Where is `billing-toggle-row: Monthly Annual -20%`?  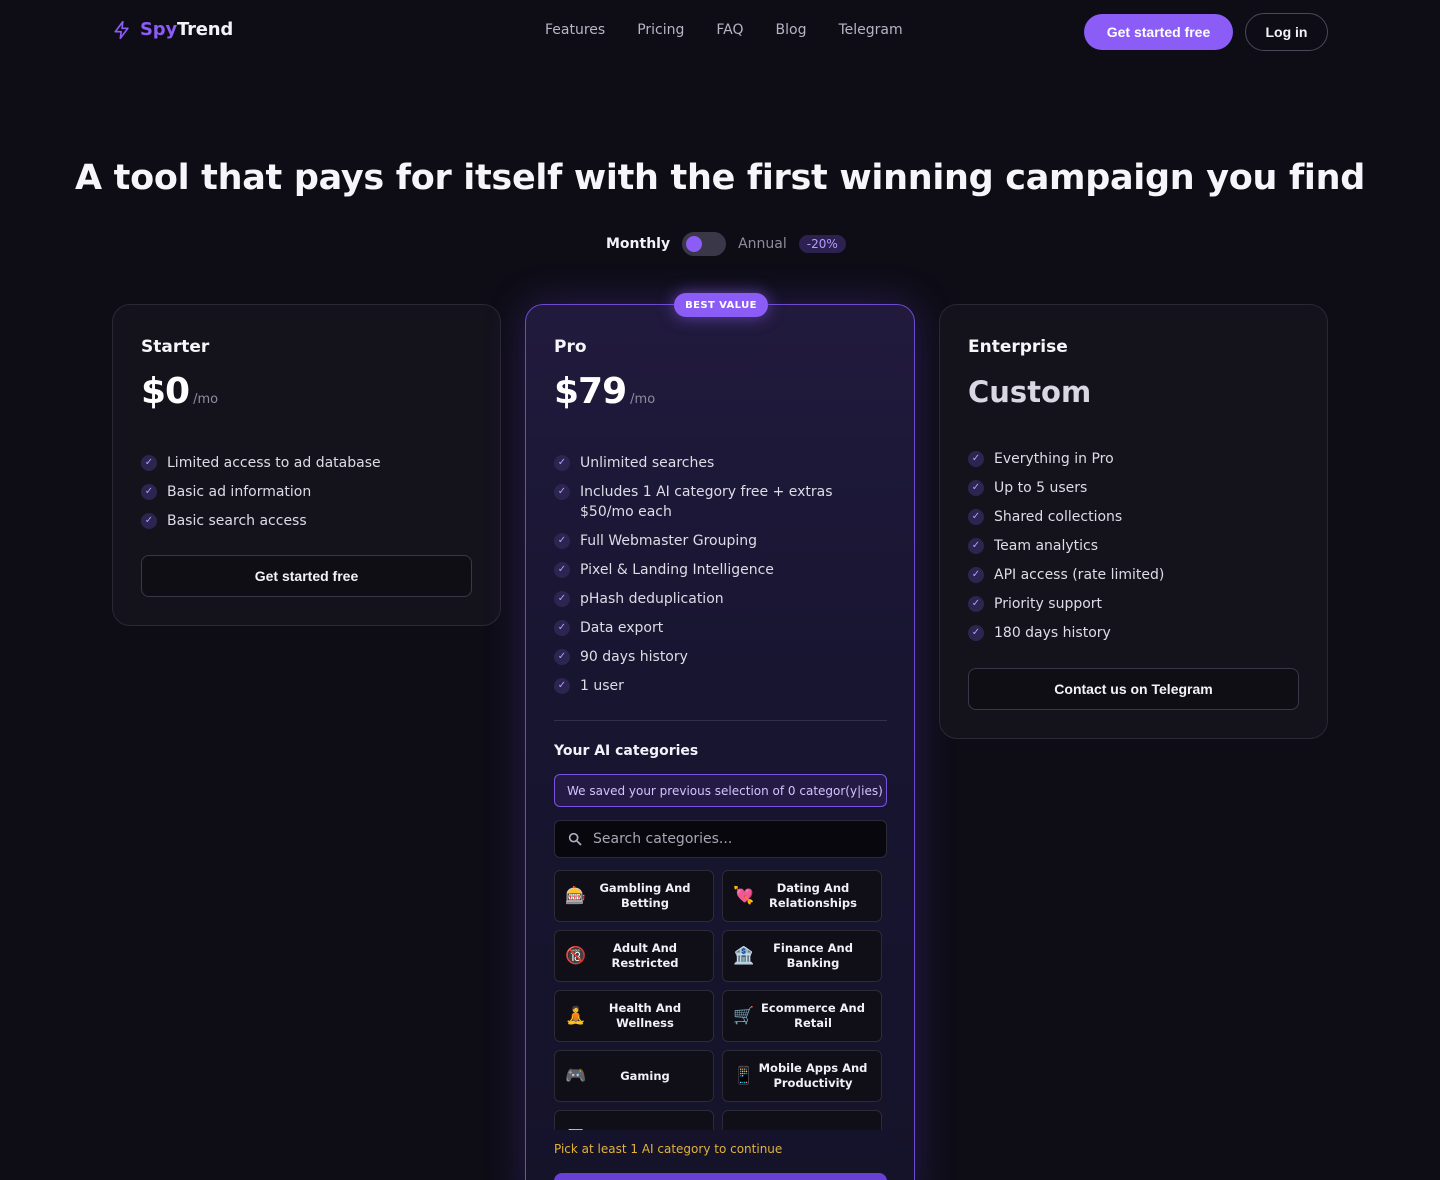
billing-toggle-row: Monthly Annual -20% is located at coordinates (726, 244).